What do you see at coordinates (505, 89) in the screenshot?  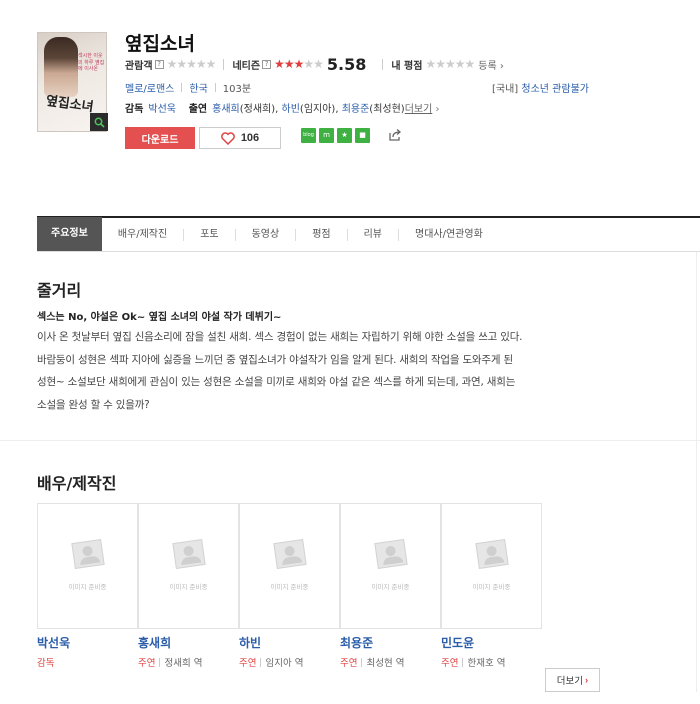 I see `grade-prefix: [국내]` at bounding box center [505, 89].